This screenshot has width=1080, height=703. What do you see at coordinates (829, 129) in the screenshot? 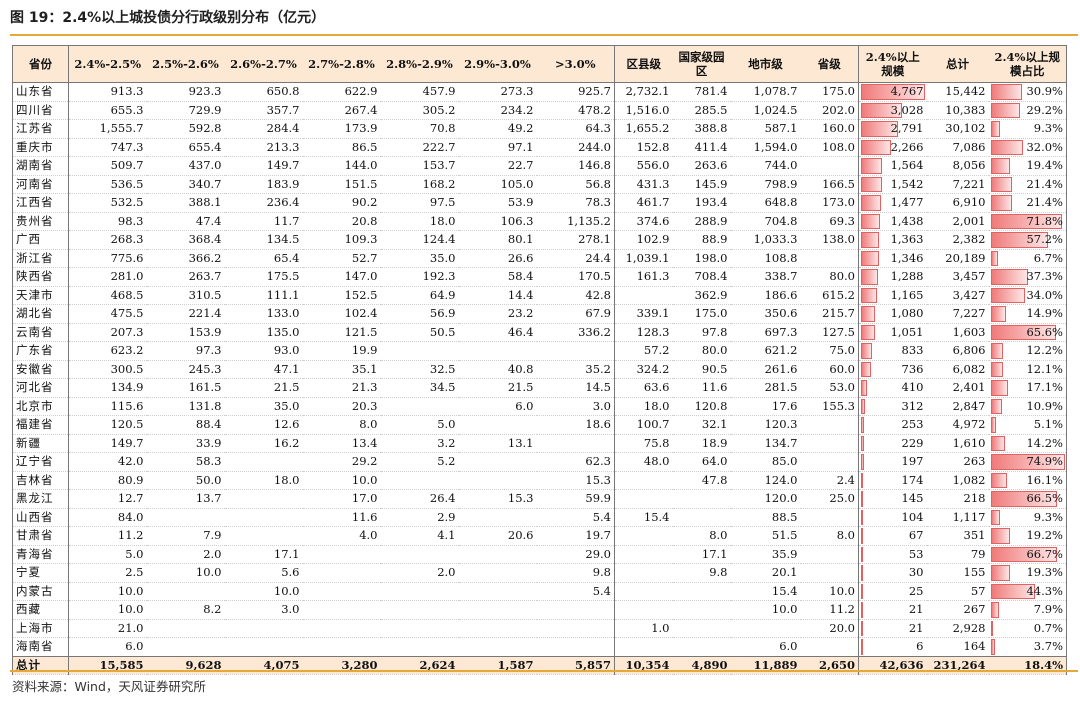
I see `value-cell: 160.0` at bounding box center [829, 129].